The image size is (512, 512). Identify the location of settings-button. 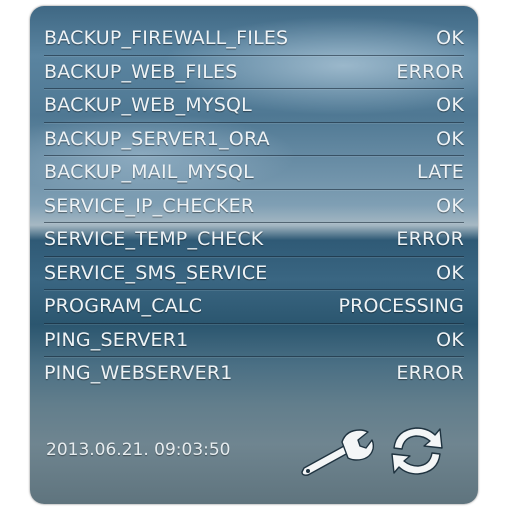
(336, 452).